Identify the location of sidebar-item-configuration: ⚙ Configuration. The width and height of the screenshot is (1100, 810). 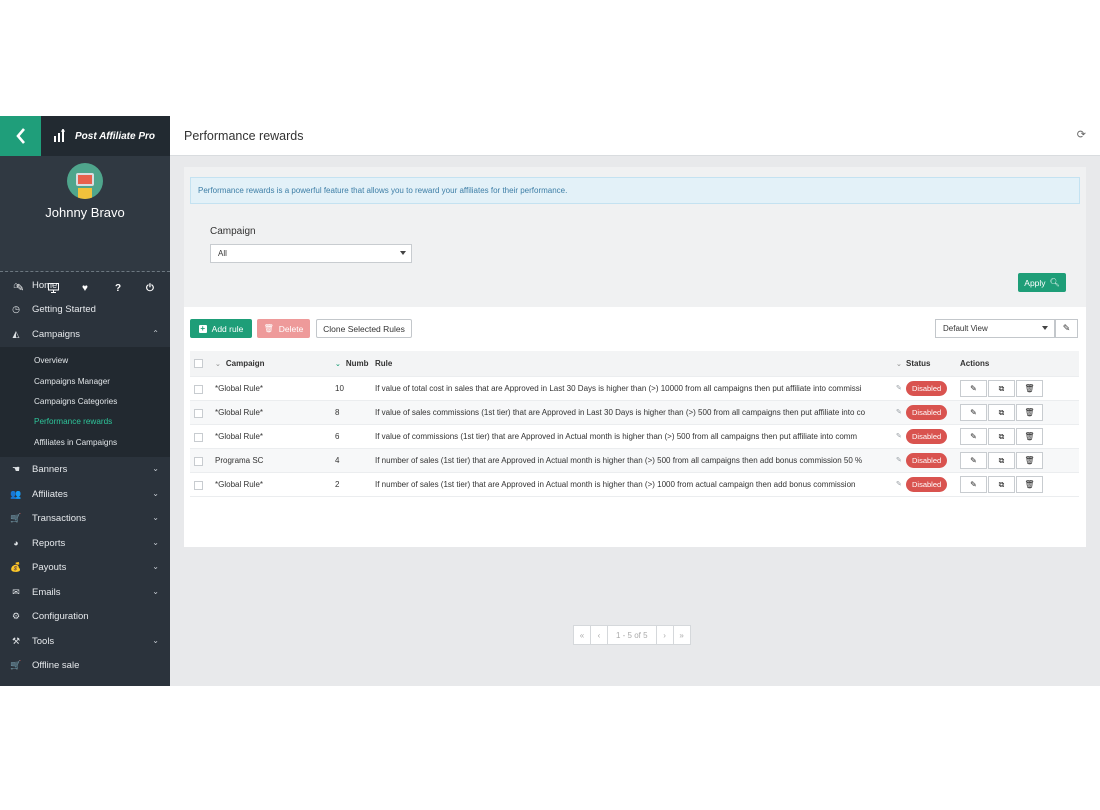
(85, 616).